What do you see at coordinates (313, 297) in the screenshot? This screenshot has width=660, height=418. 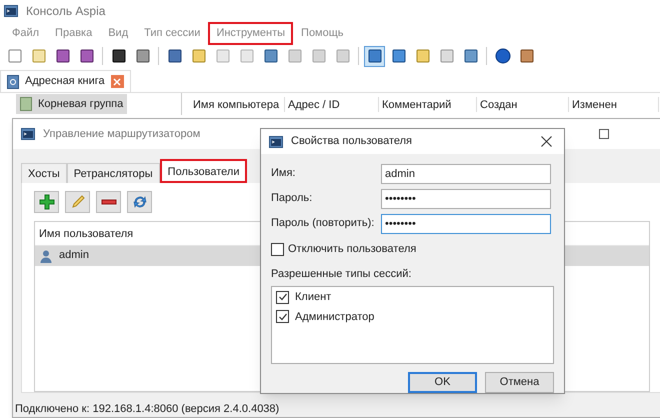 I see `checkbox-label: Клиент` at bounding box center [313, 297].